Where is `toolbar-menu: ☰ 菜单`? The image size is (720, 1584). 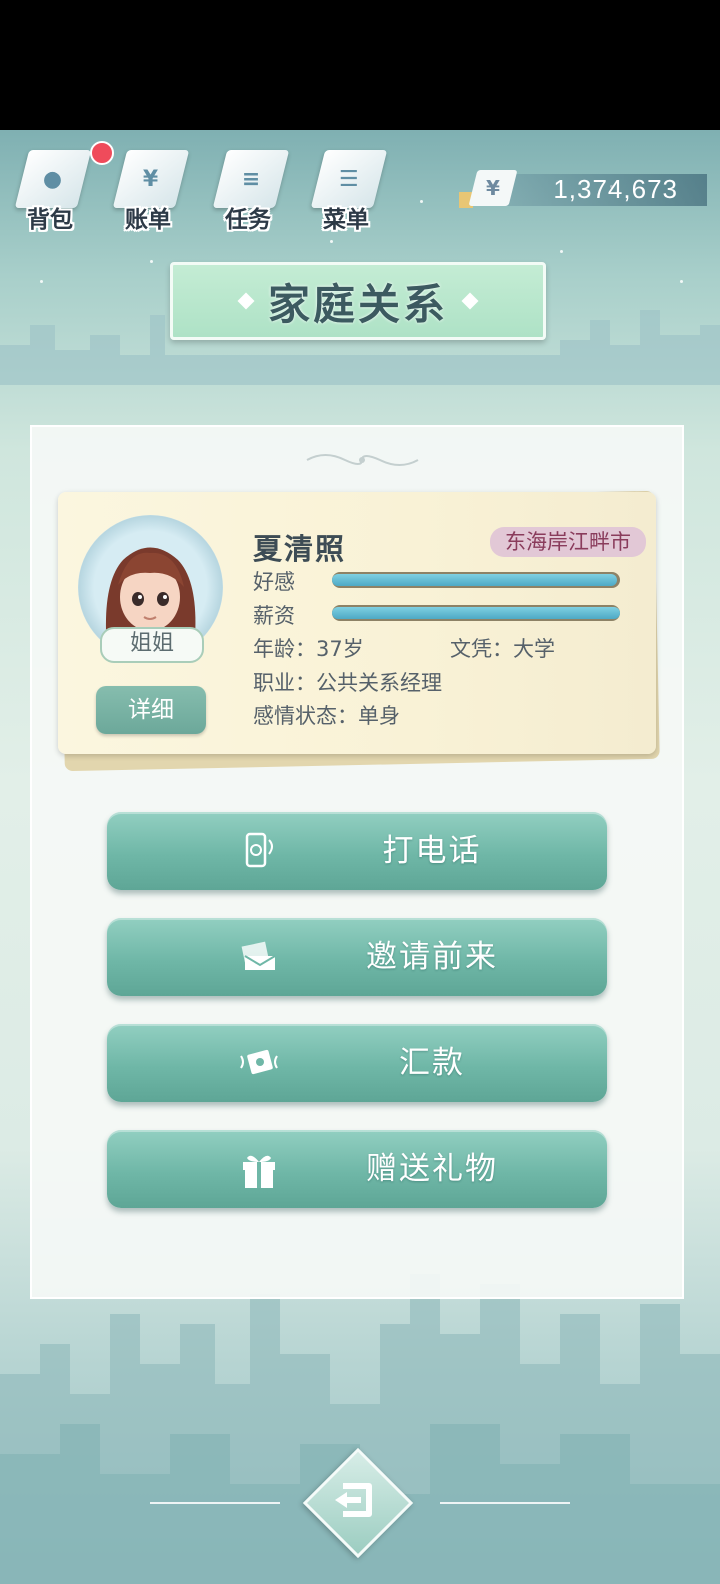 toolbar-menu: ☰ 菜单 is located at coordinates (347, 187).